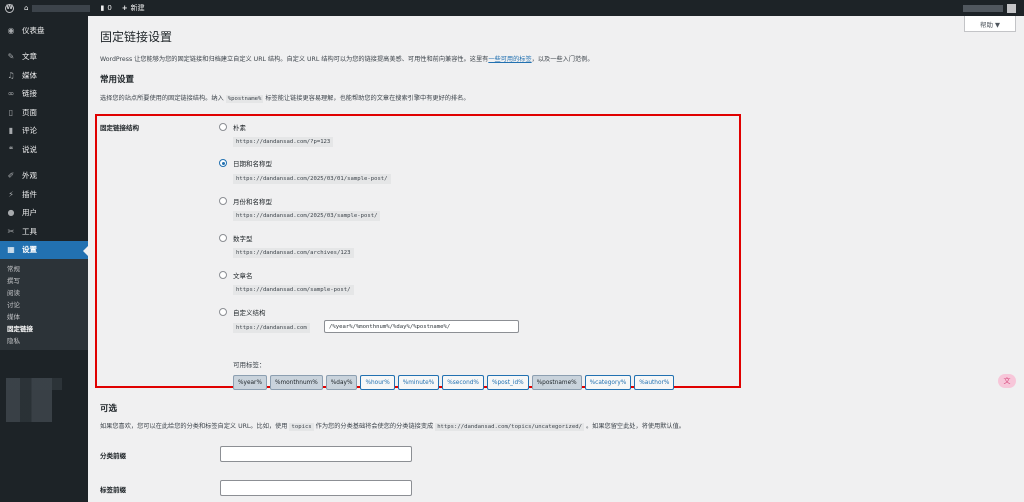 The height and width of the screenshot is (502, 1024). I want to click on submenu-item-permalinks: 固定链接, so click(44, 328).